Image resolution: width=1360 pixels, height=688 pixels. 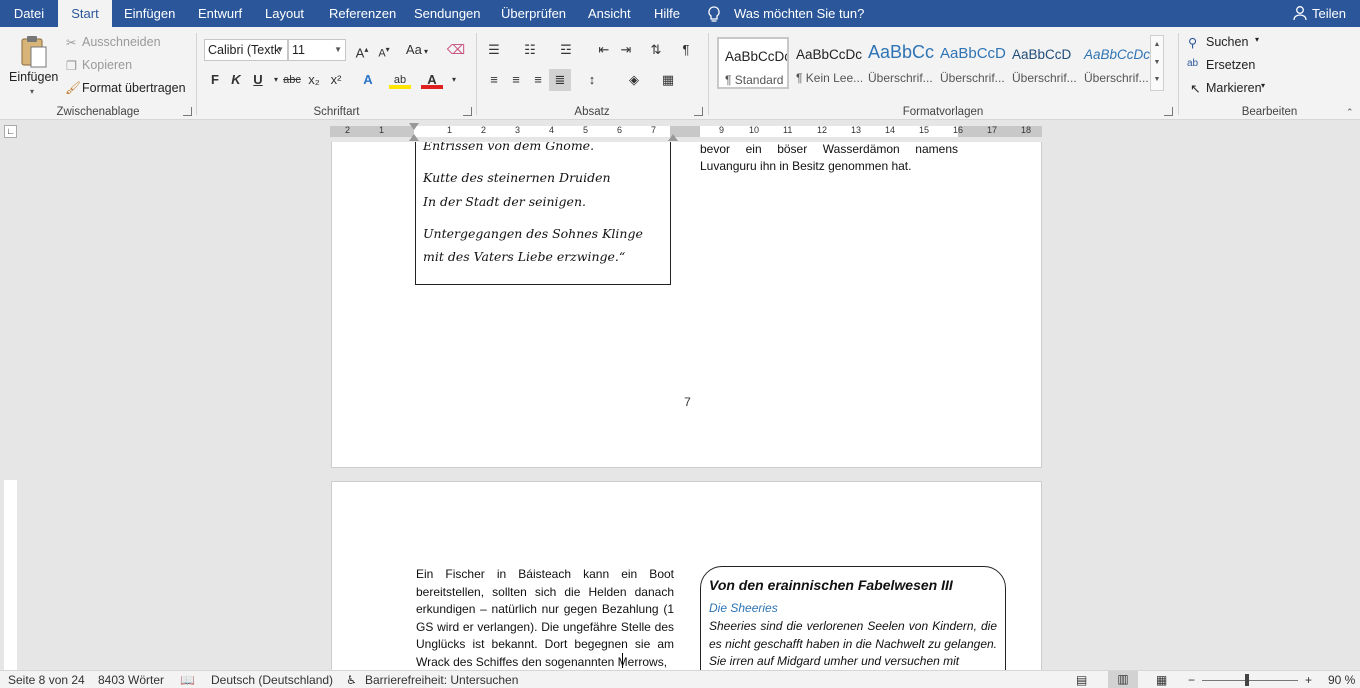 What do you see at coordinates (215, 80) in the screenshot?
I see `bold-button: F` at bounding box center [215, 80].